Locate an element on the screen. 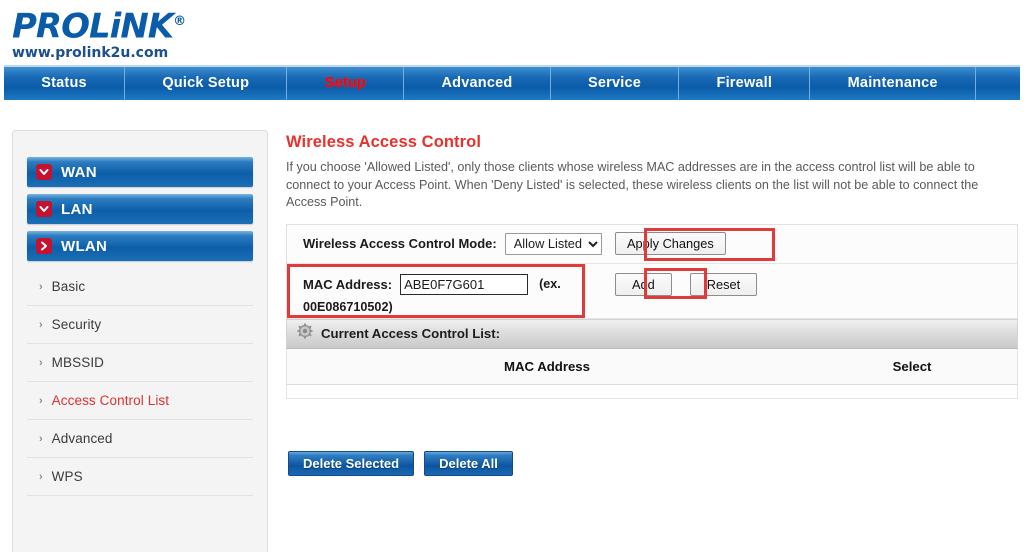 This screenshot has width=1024, height=552. sidebar-item-security: › Security is located at coordinates (140, 325).